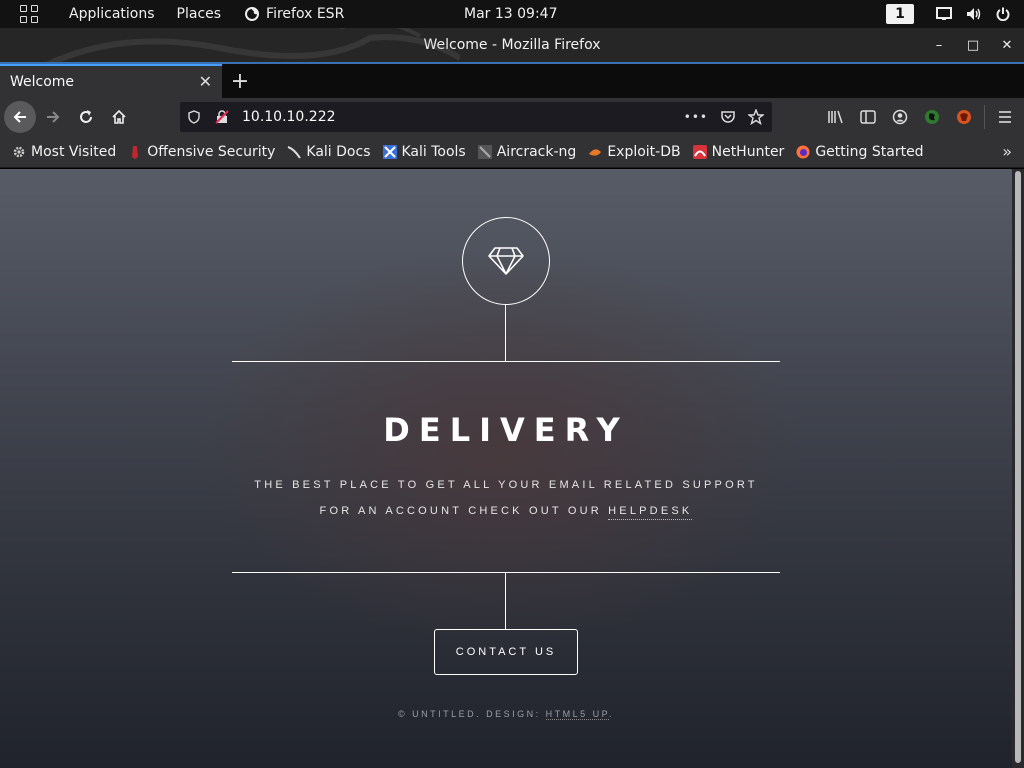 Image resolution: width=1024 pixels, height=768 pixels. What do you see at coordinates (252, 45) in the screenshot?
I see `kali-dragon-watermark` at bounding box center [252, 45].